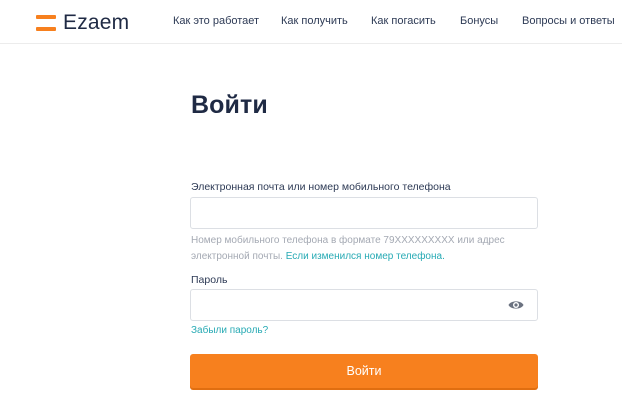 Image resolution: width=622 pixels, height=401 pixels. I want to click on phone-changed-link: Если изменился номер телефона., so click(365, 256).